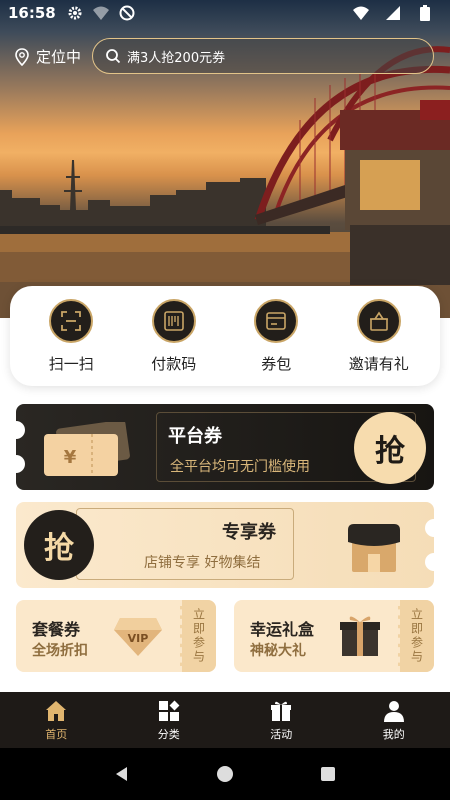 The image size is (450, 800). What do you see at coordinates (328, 774) in the screenshot?
I see `recents-icon` at bounding box center [328, 774].